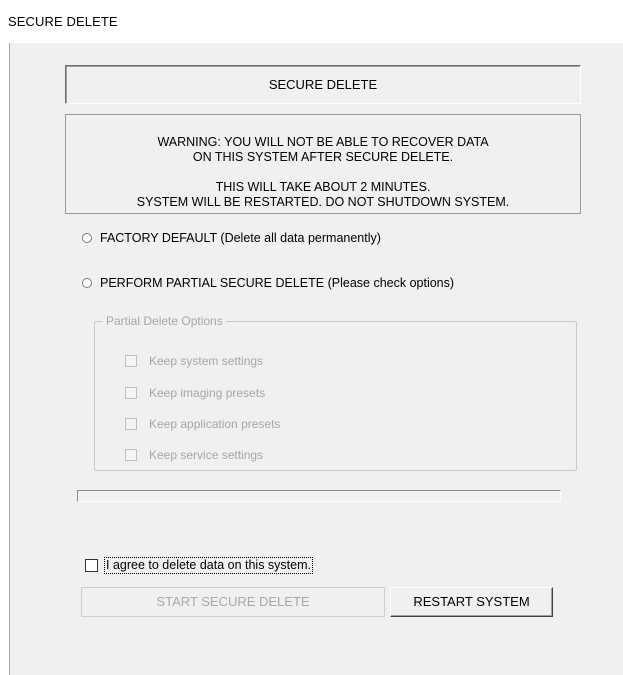  Describe the element at coordinates (311, 21) in the screenshot. I see `title-bar: SECURE DELETE` at that location.